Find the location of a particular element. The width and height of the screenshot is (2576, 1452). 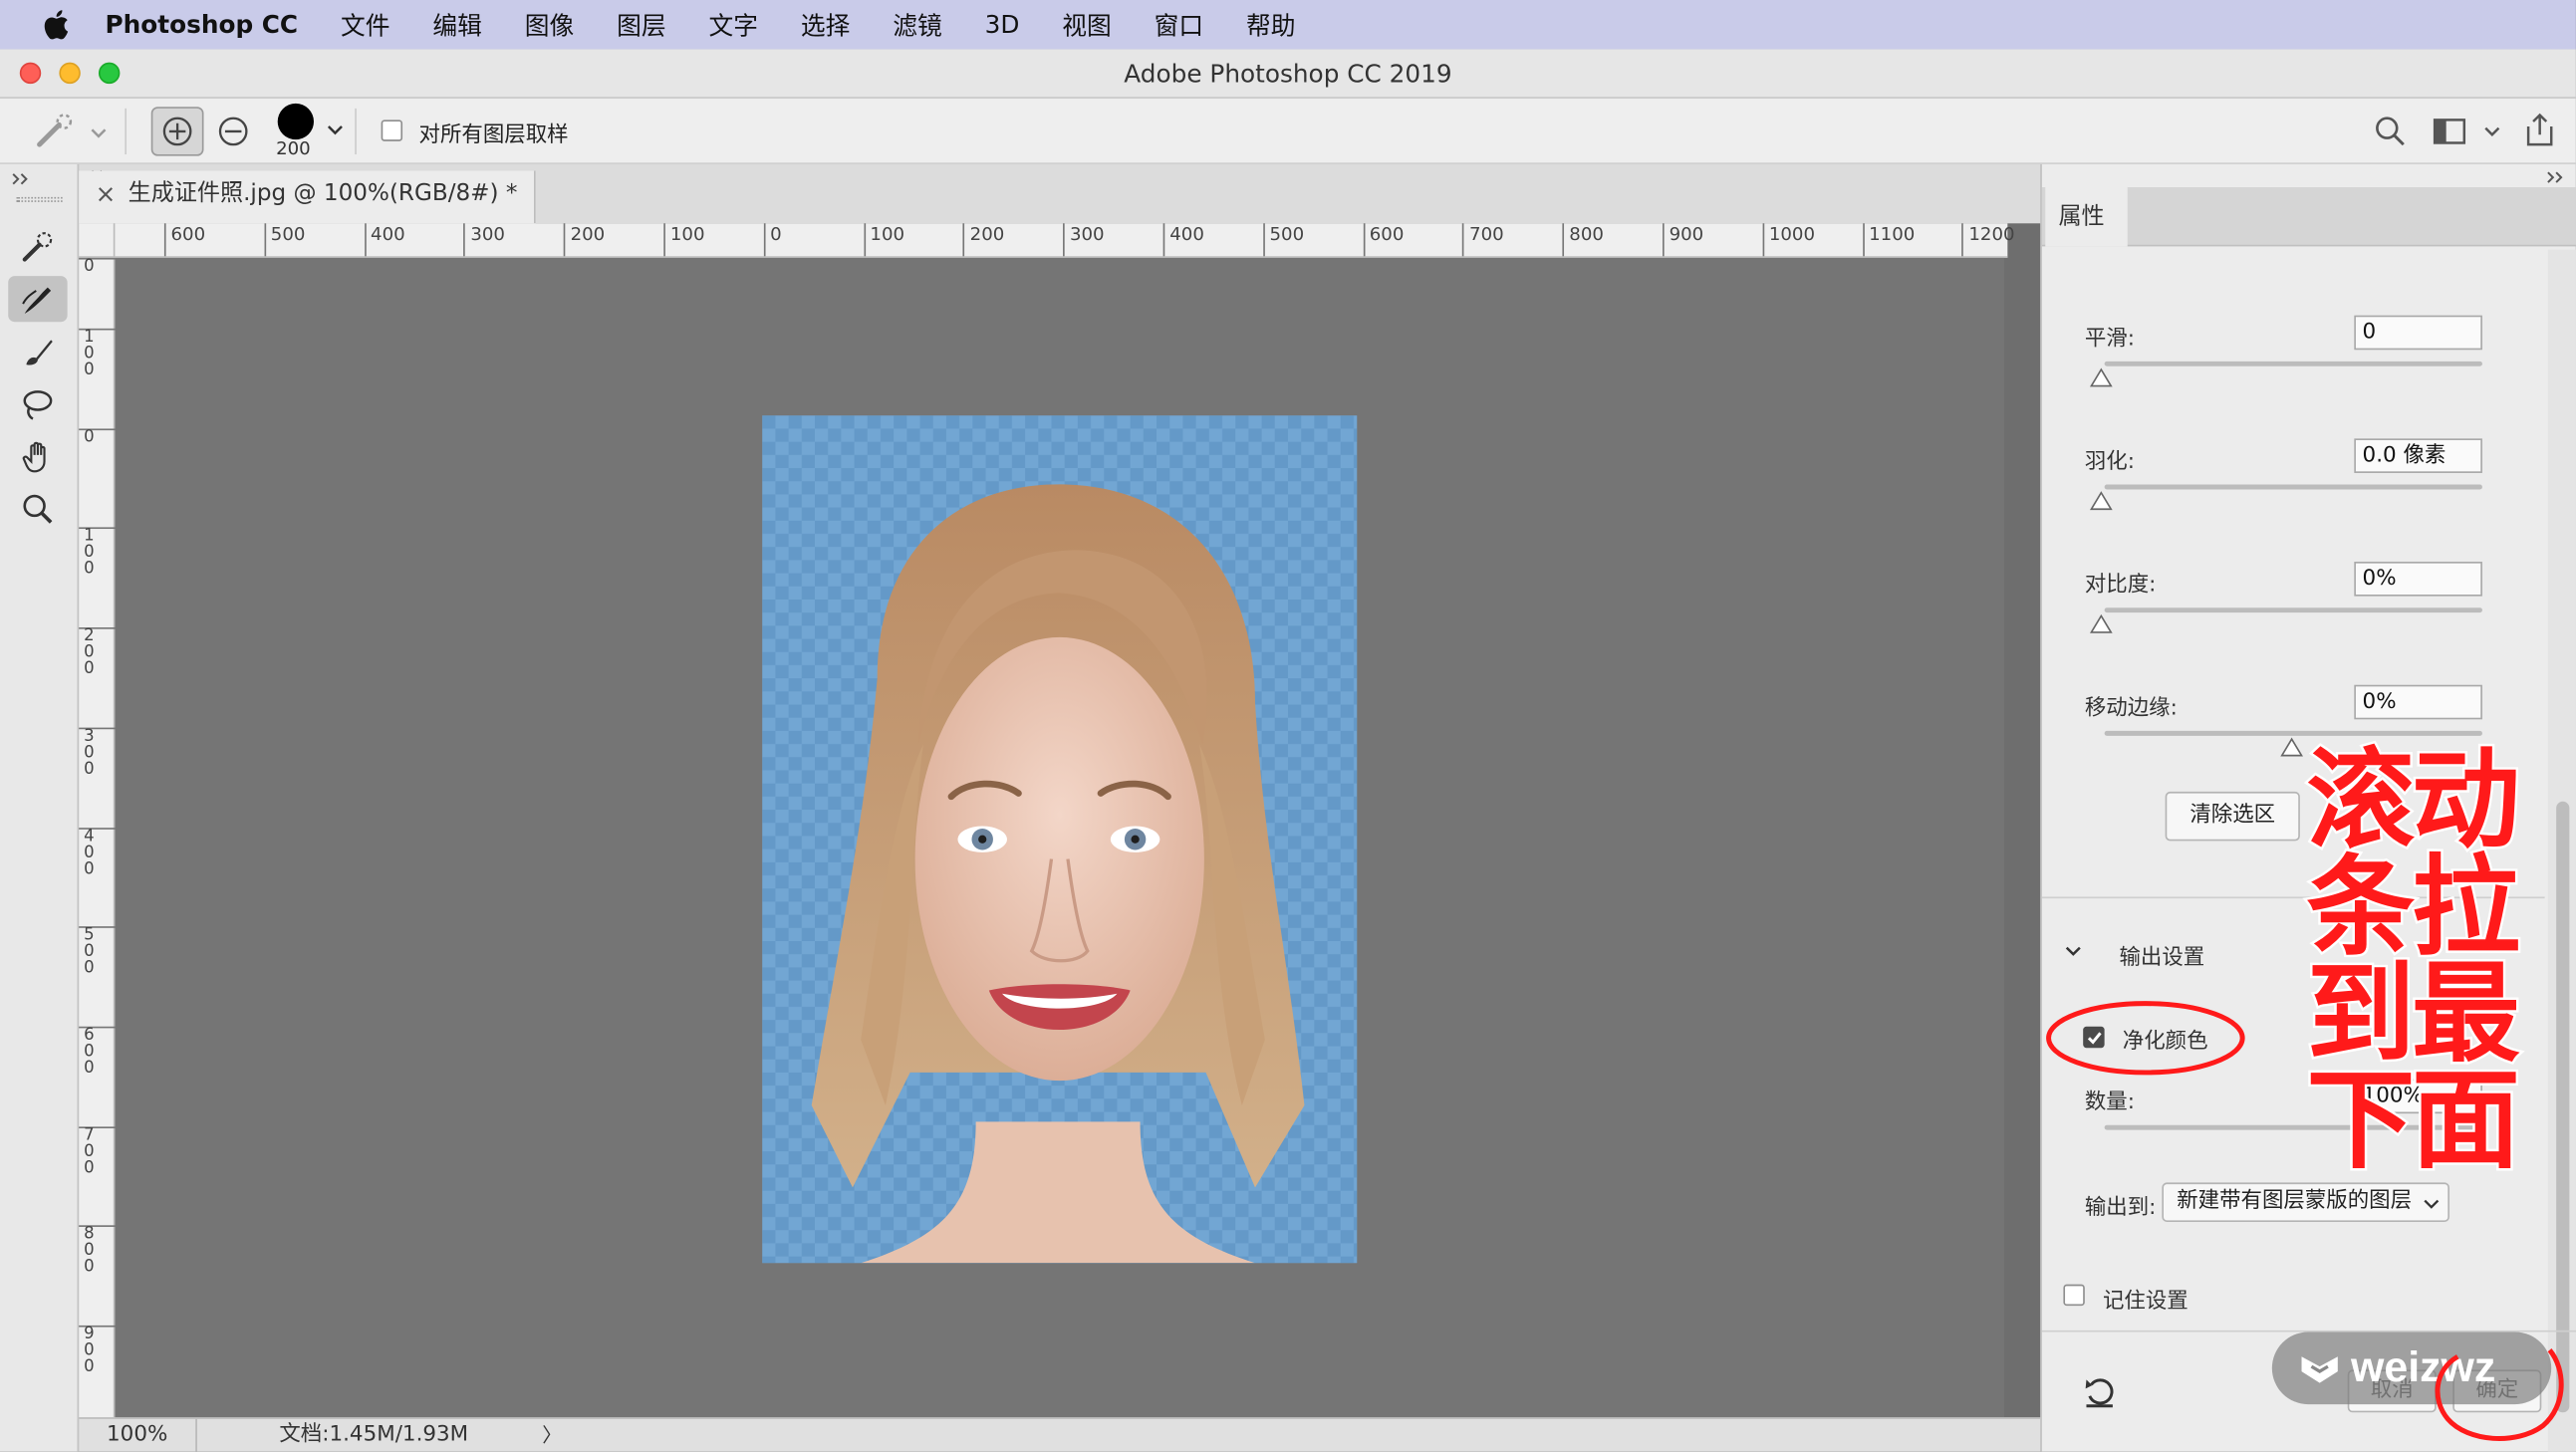

menu-view: 视图 is located at coordinates (1087, 24).